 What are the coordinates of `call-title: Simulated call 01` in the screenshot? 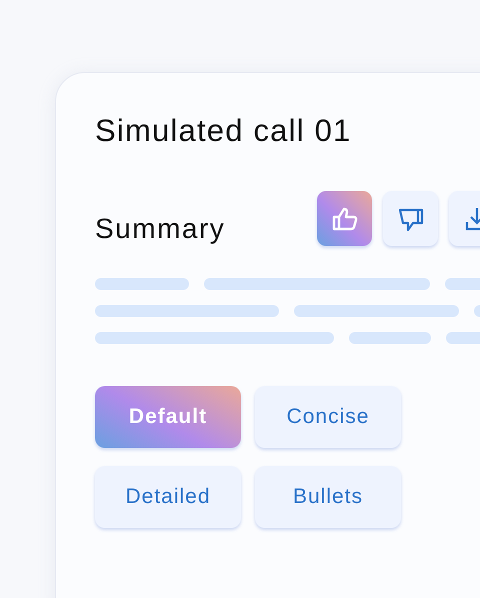 It's located at (223, 131).